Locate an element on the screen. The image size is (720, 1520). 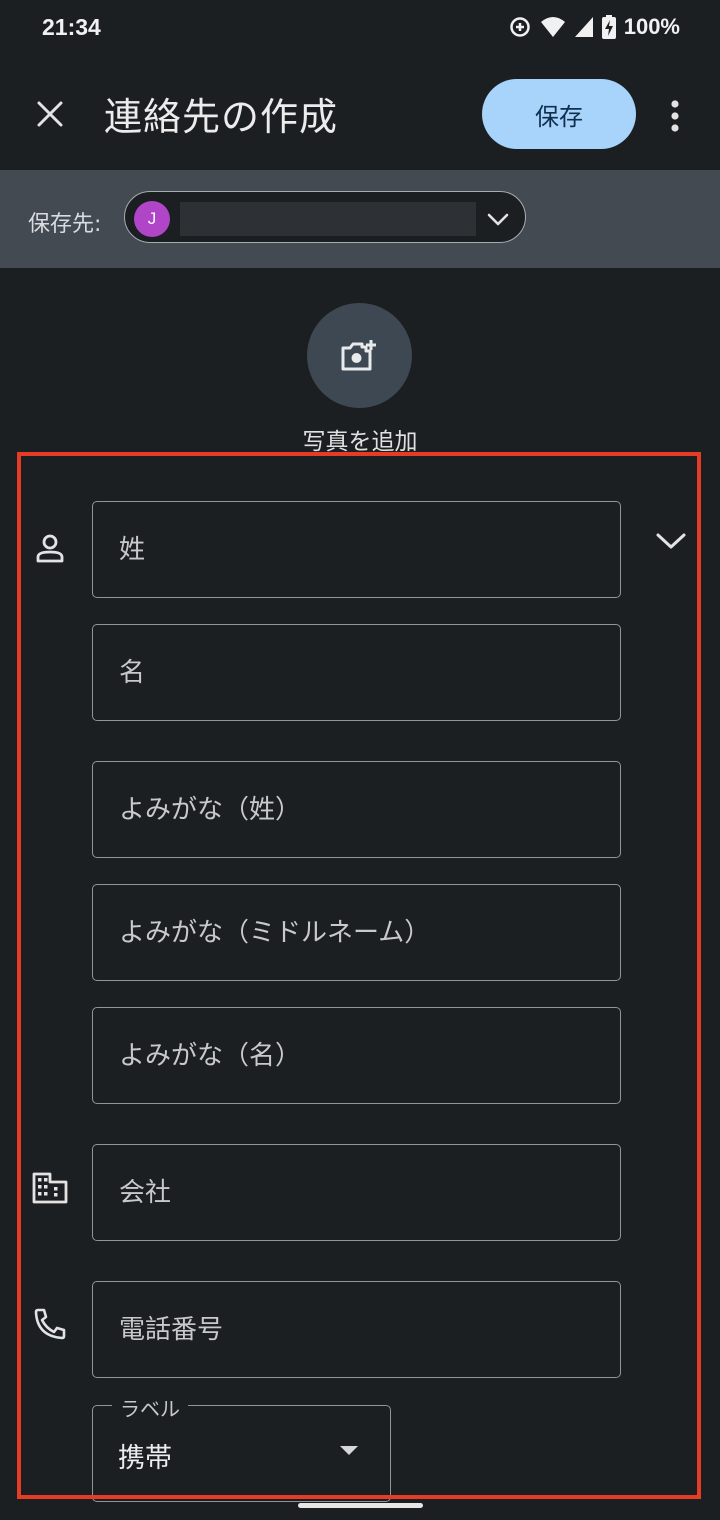
phone-field is located at coordinates (356, 1329).